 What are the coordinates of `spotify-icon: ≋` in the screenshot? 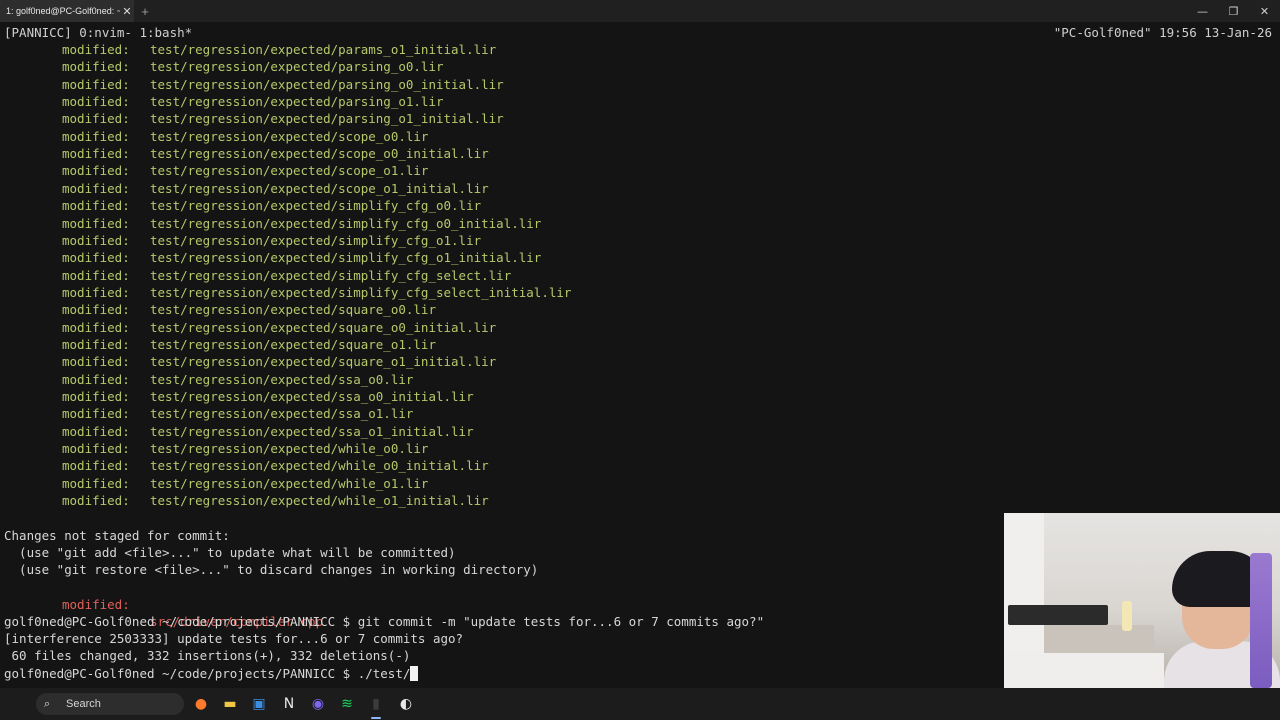 It's located at (347, 704).